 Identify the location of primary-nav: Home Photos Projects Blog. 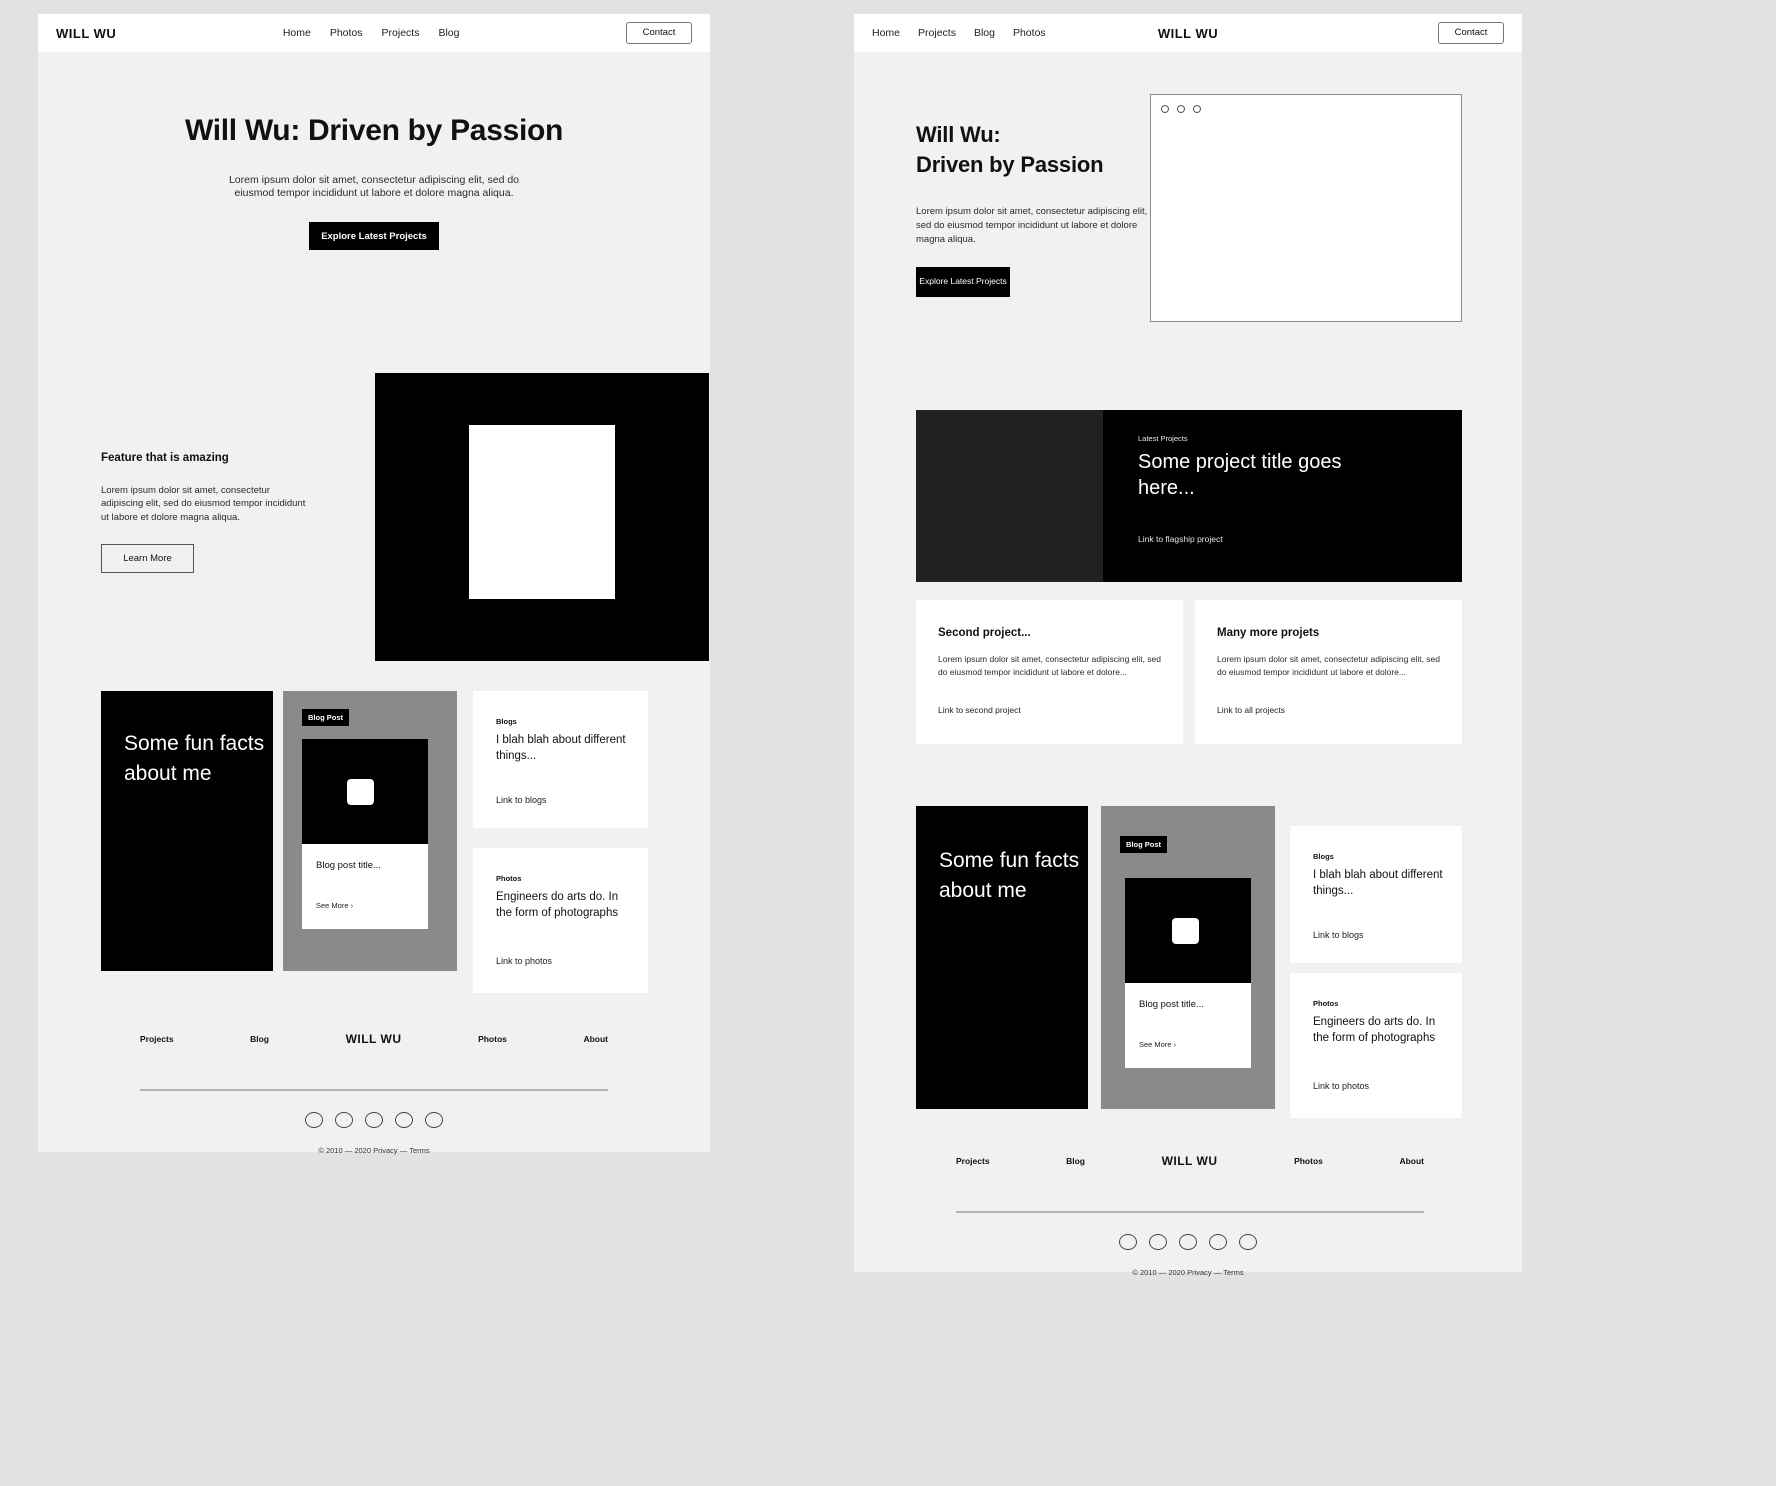
(371, 33).